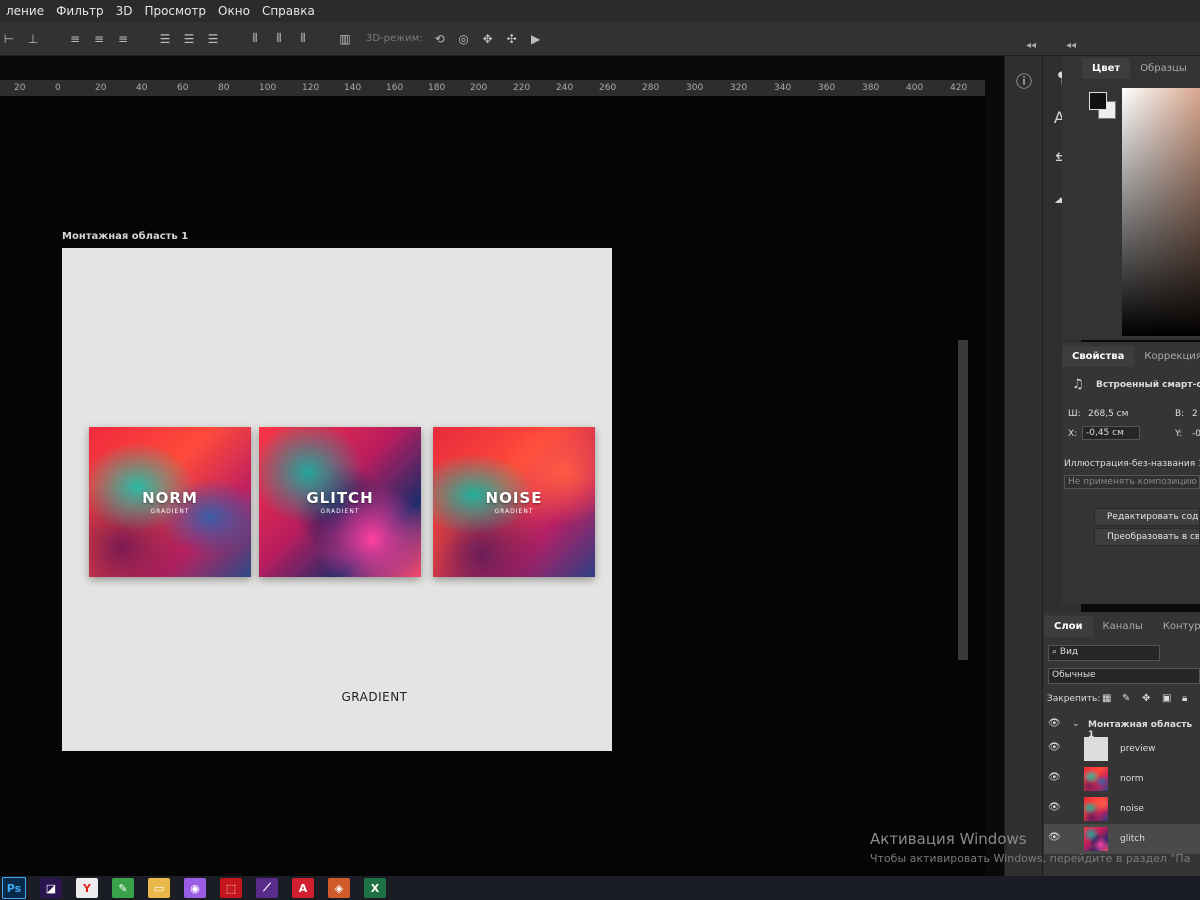  I want to click on menu-bar: ление Фильтр 3D Просмотр Окно Справка, so click(600, 11).